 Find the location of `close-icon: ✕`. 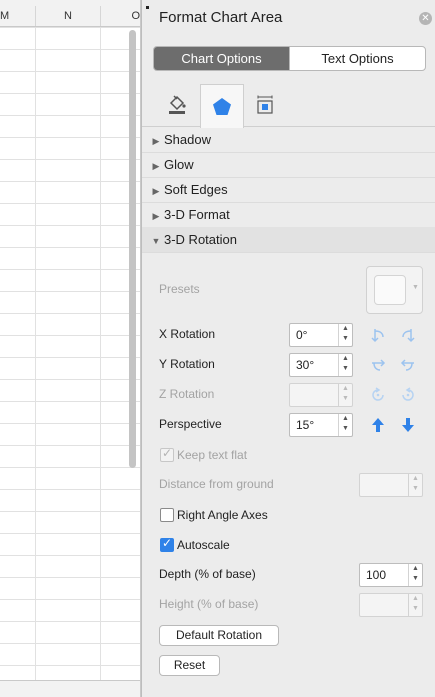

close-icon: ✕ is located at coordinates (425, 18).